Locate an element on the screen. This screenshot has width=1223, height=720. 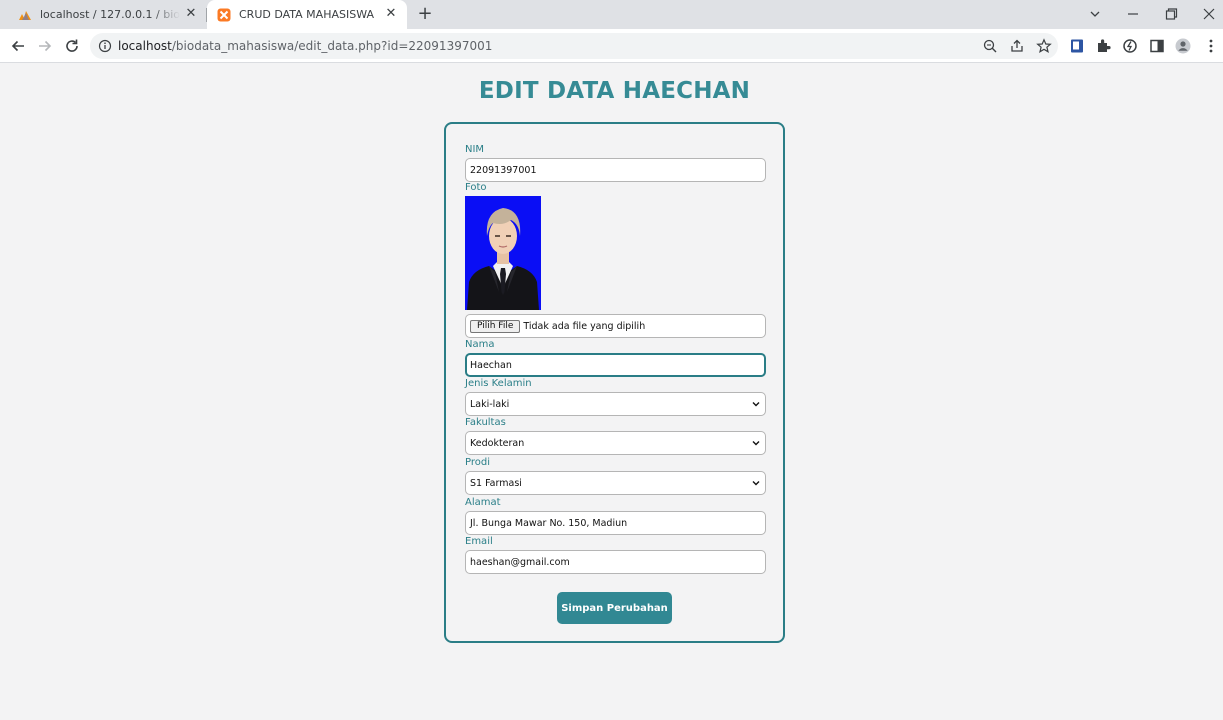
browser-tab-crud: CRUD DATA MAHASISWA ✕ is located at coordinates (307, 14).